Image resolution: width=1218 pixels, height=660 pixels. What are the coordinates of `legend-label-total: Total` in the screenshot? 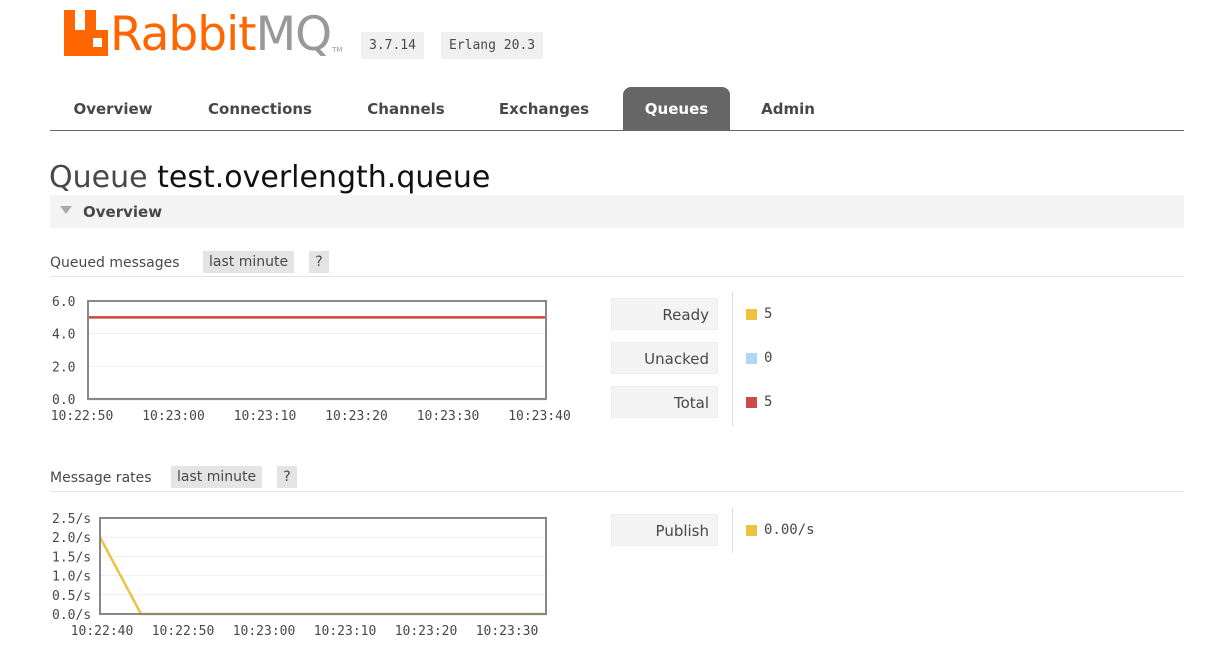 It's located at (664, 402).